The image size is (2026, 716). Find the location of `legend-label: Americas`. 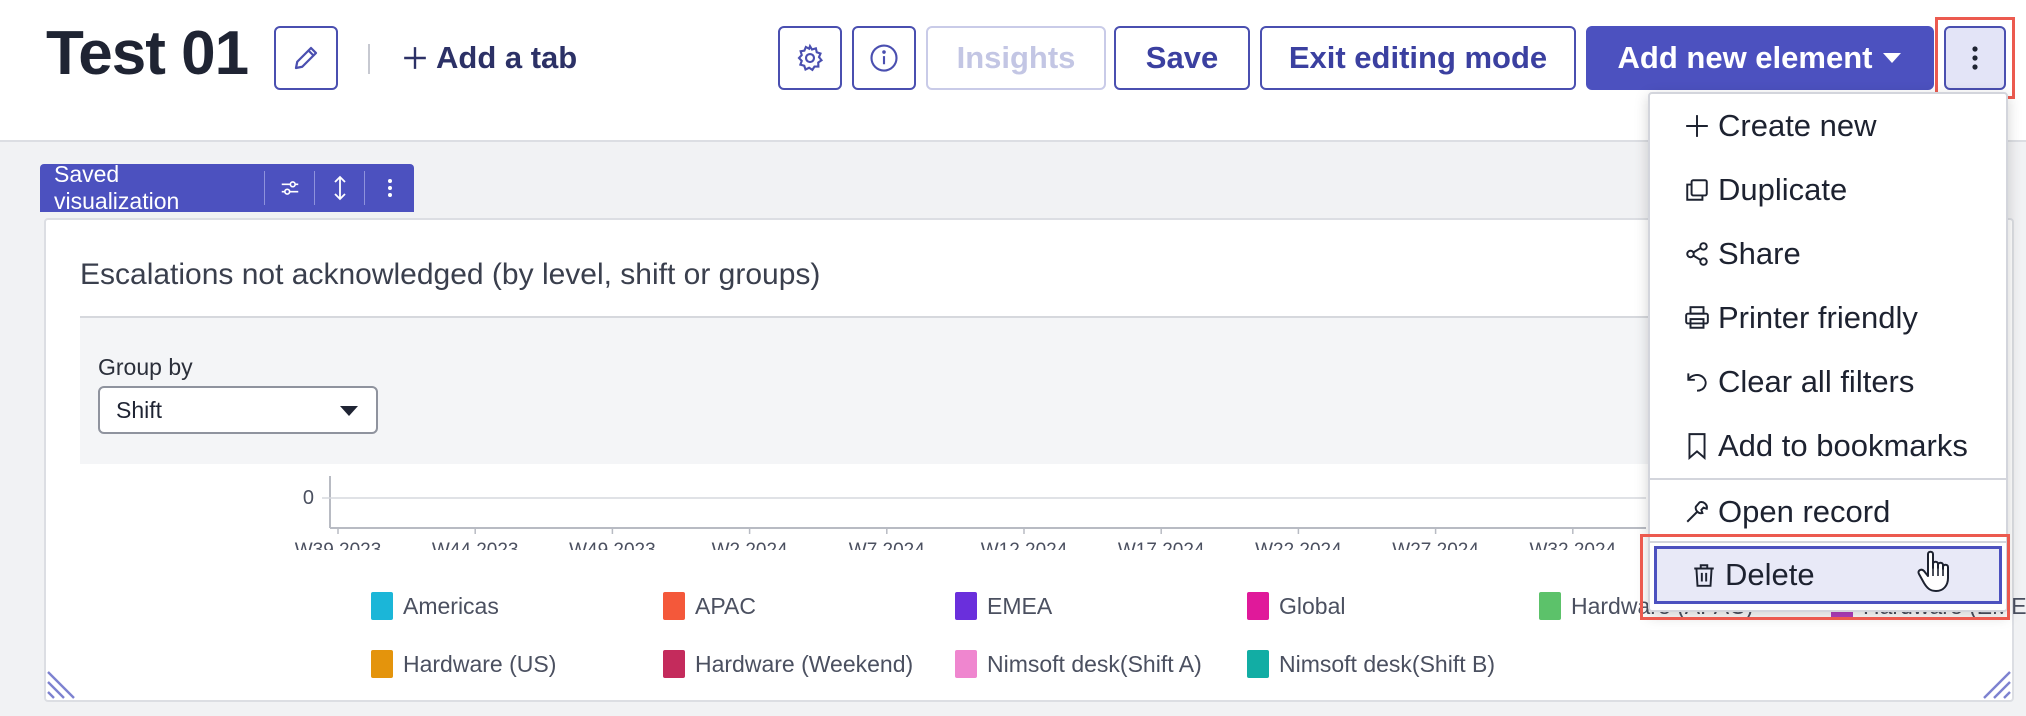

legend-label: Americas is located at coordinates (451, 605).